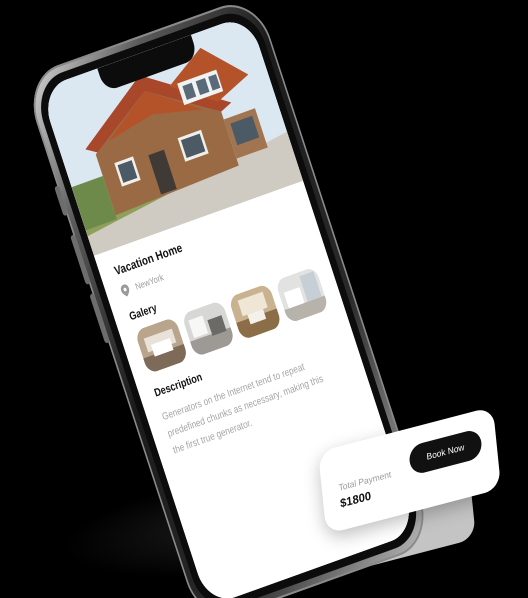  What do you see at coordinates (126, 290) in the screenshot?
I see `map-pin-icon` at bounding box center [126, 290].